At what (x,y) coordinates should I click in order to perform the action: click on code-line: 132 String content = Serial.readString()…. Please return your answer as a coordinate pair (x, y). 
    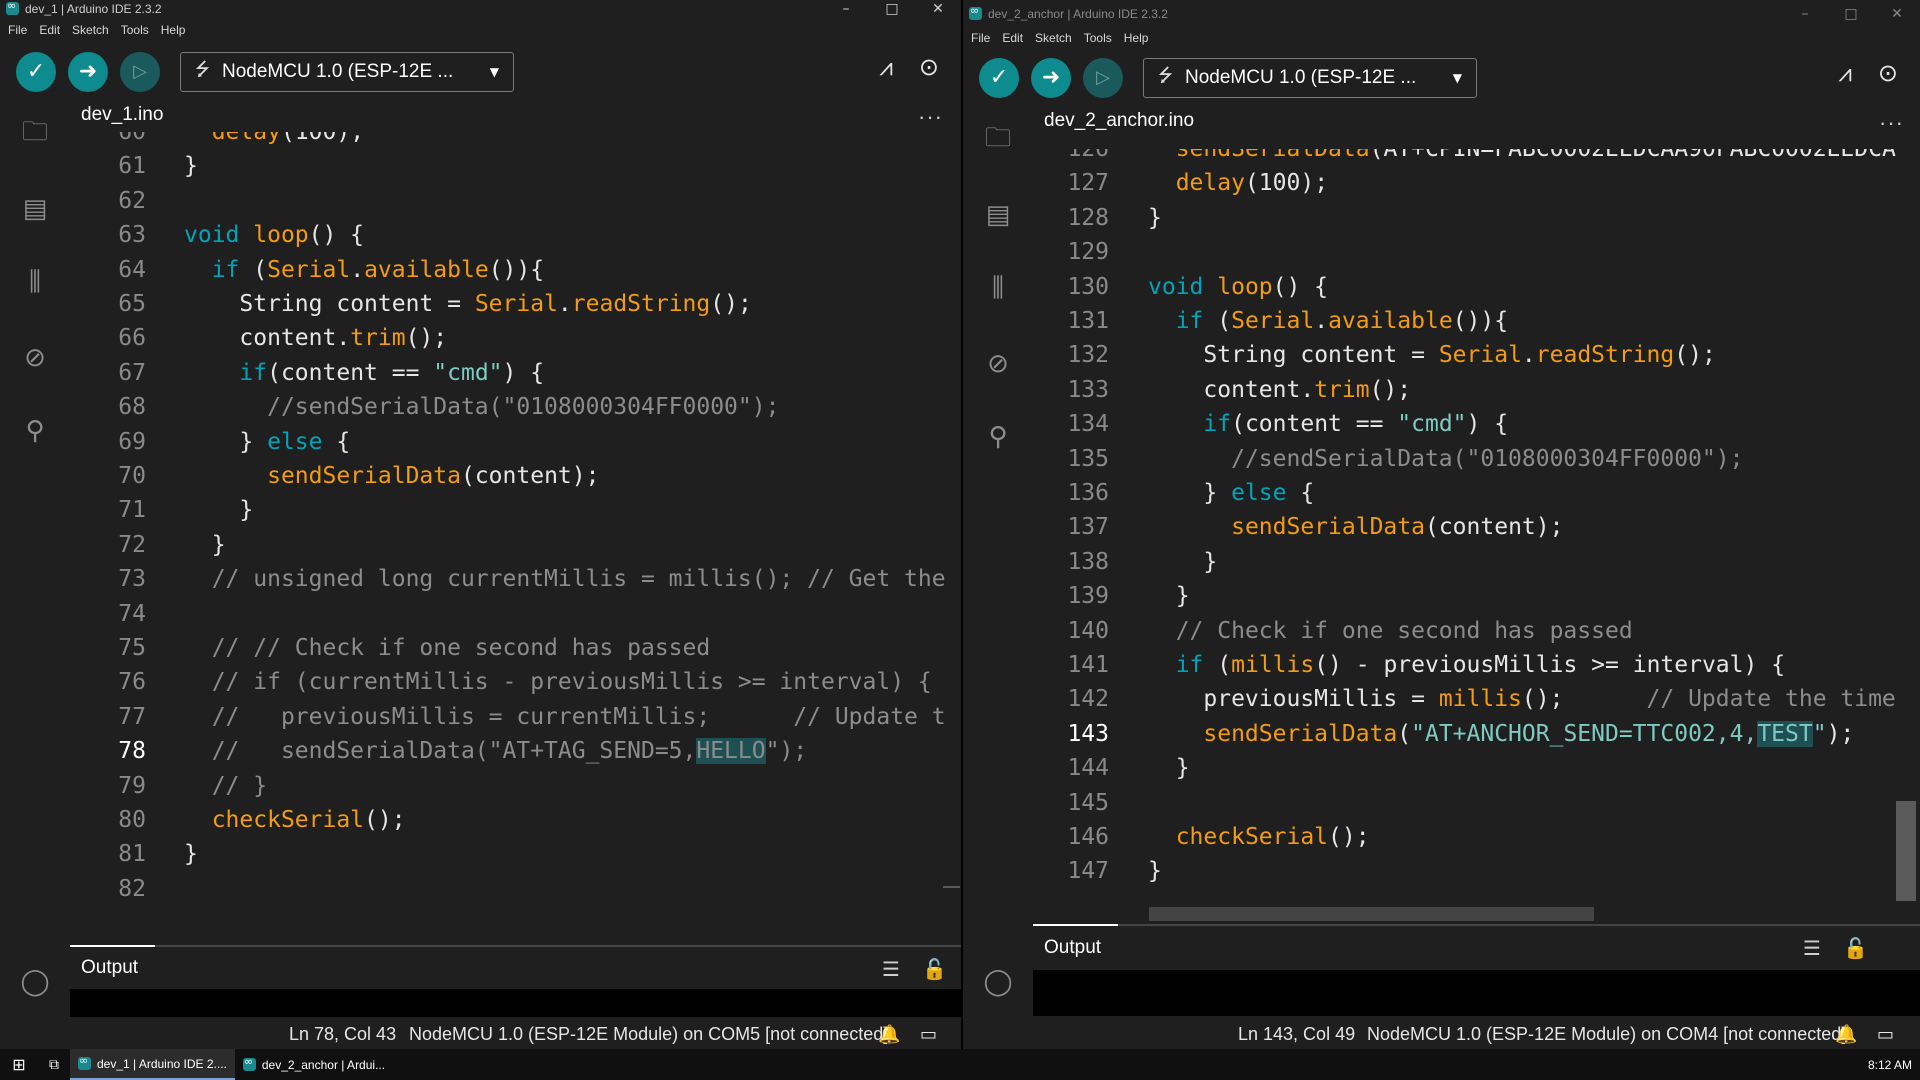
    Looking at the image, I should click on (1374, 355).